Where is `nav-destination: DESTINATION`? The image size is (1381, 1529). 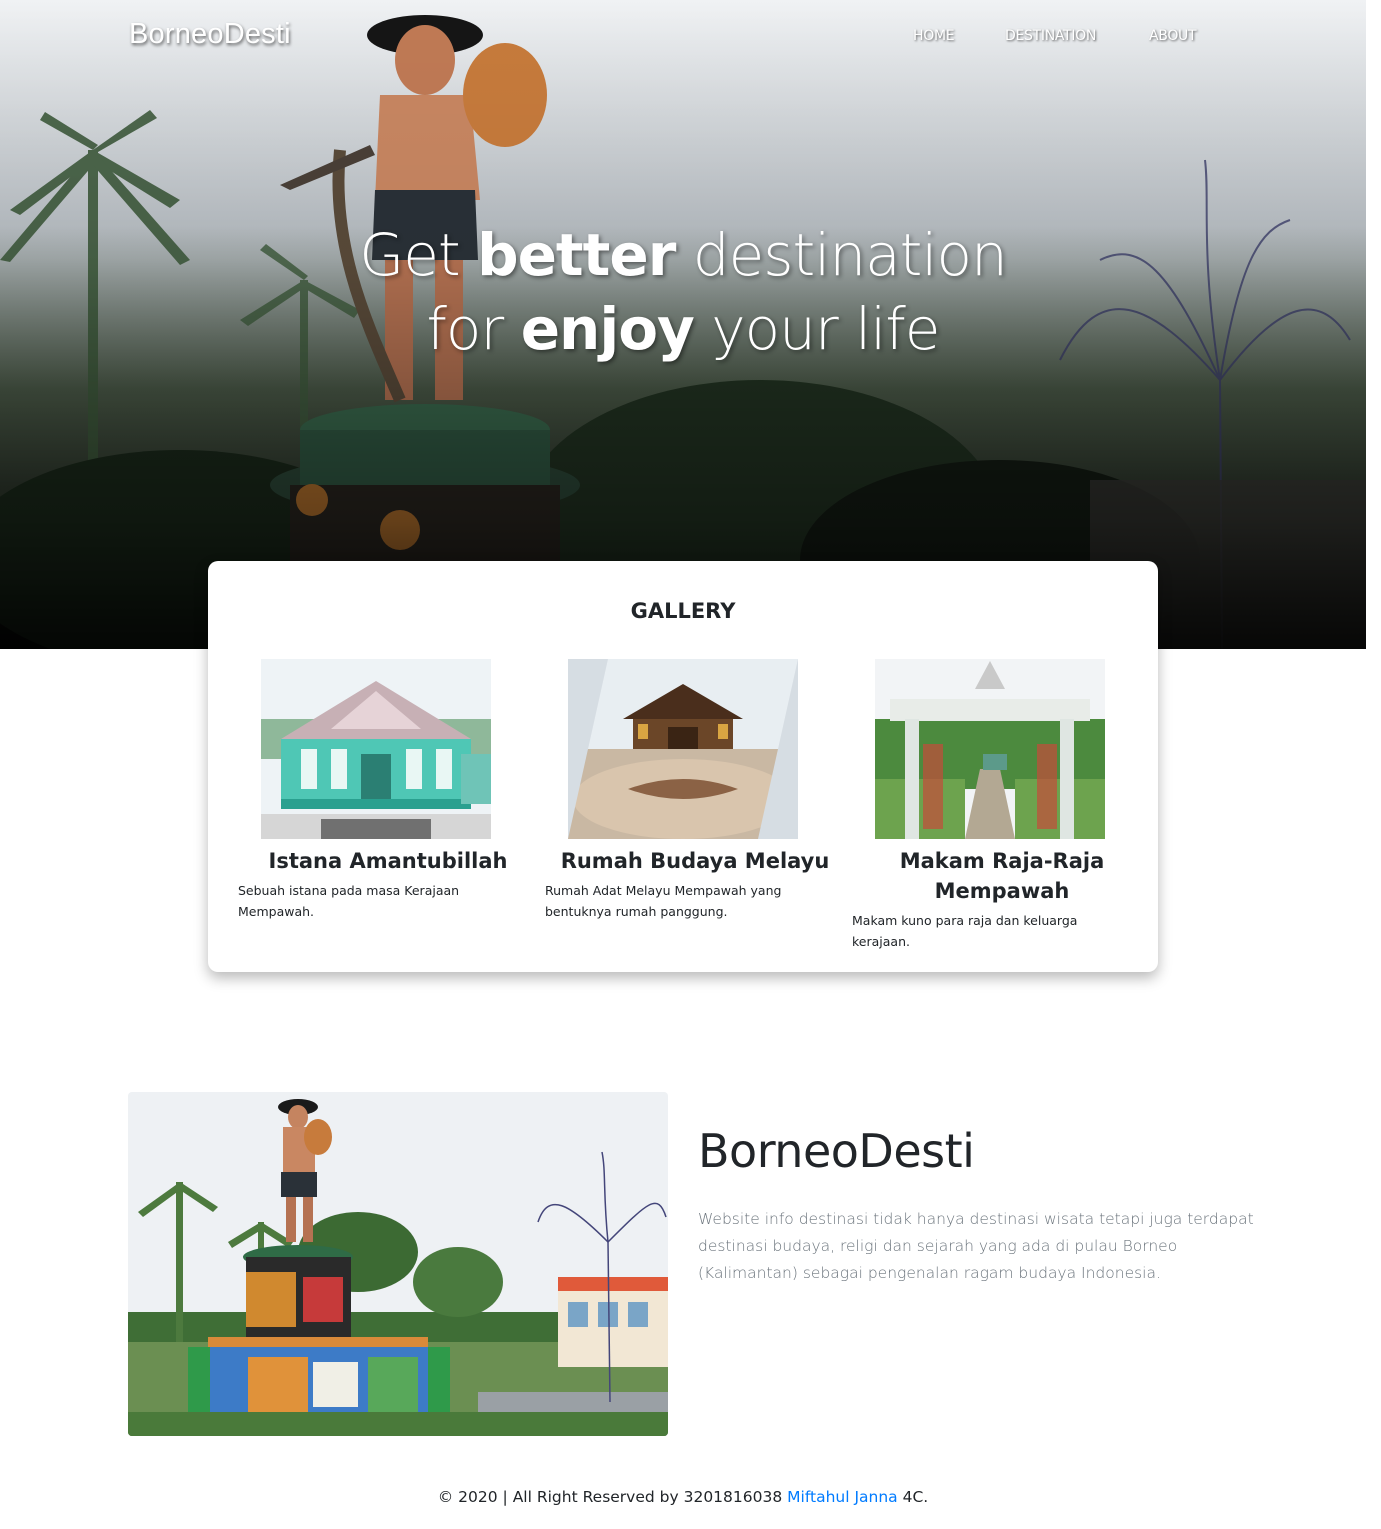 nav-destination: DESTINATION is located at coordinates (1050, 36).